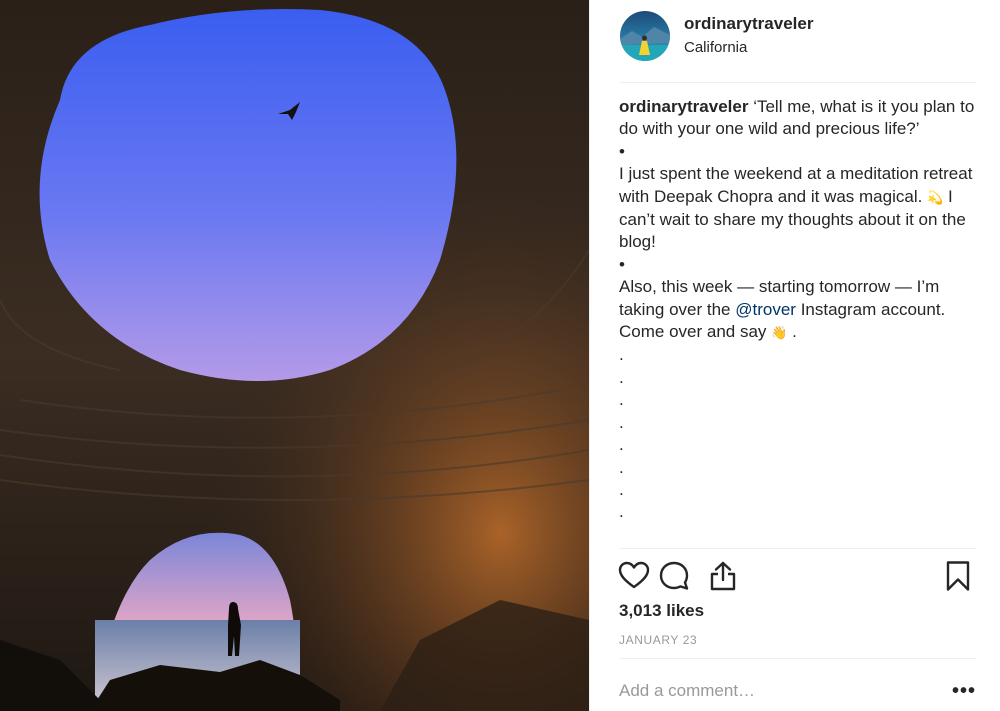 The height and width of the screenshot is (711, 1000). Describe the element at coordinates (798, 658) in the screenshot. I see `comment-divider` at that location.